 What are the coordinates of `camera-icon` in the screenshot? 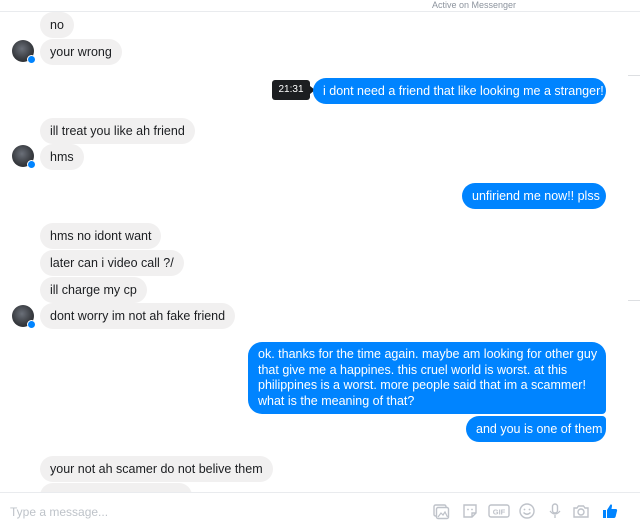 It's located at (581, 511).